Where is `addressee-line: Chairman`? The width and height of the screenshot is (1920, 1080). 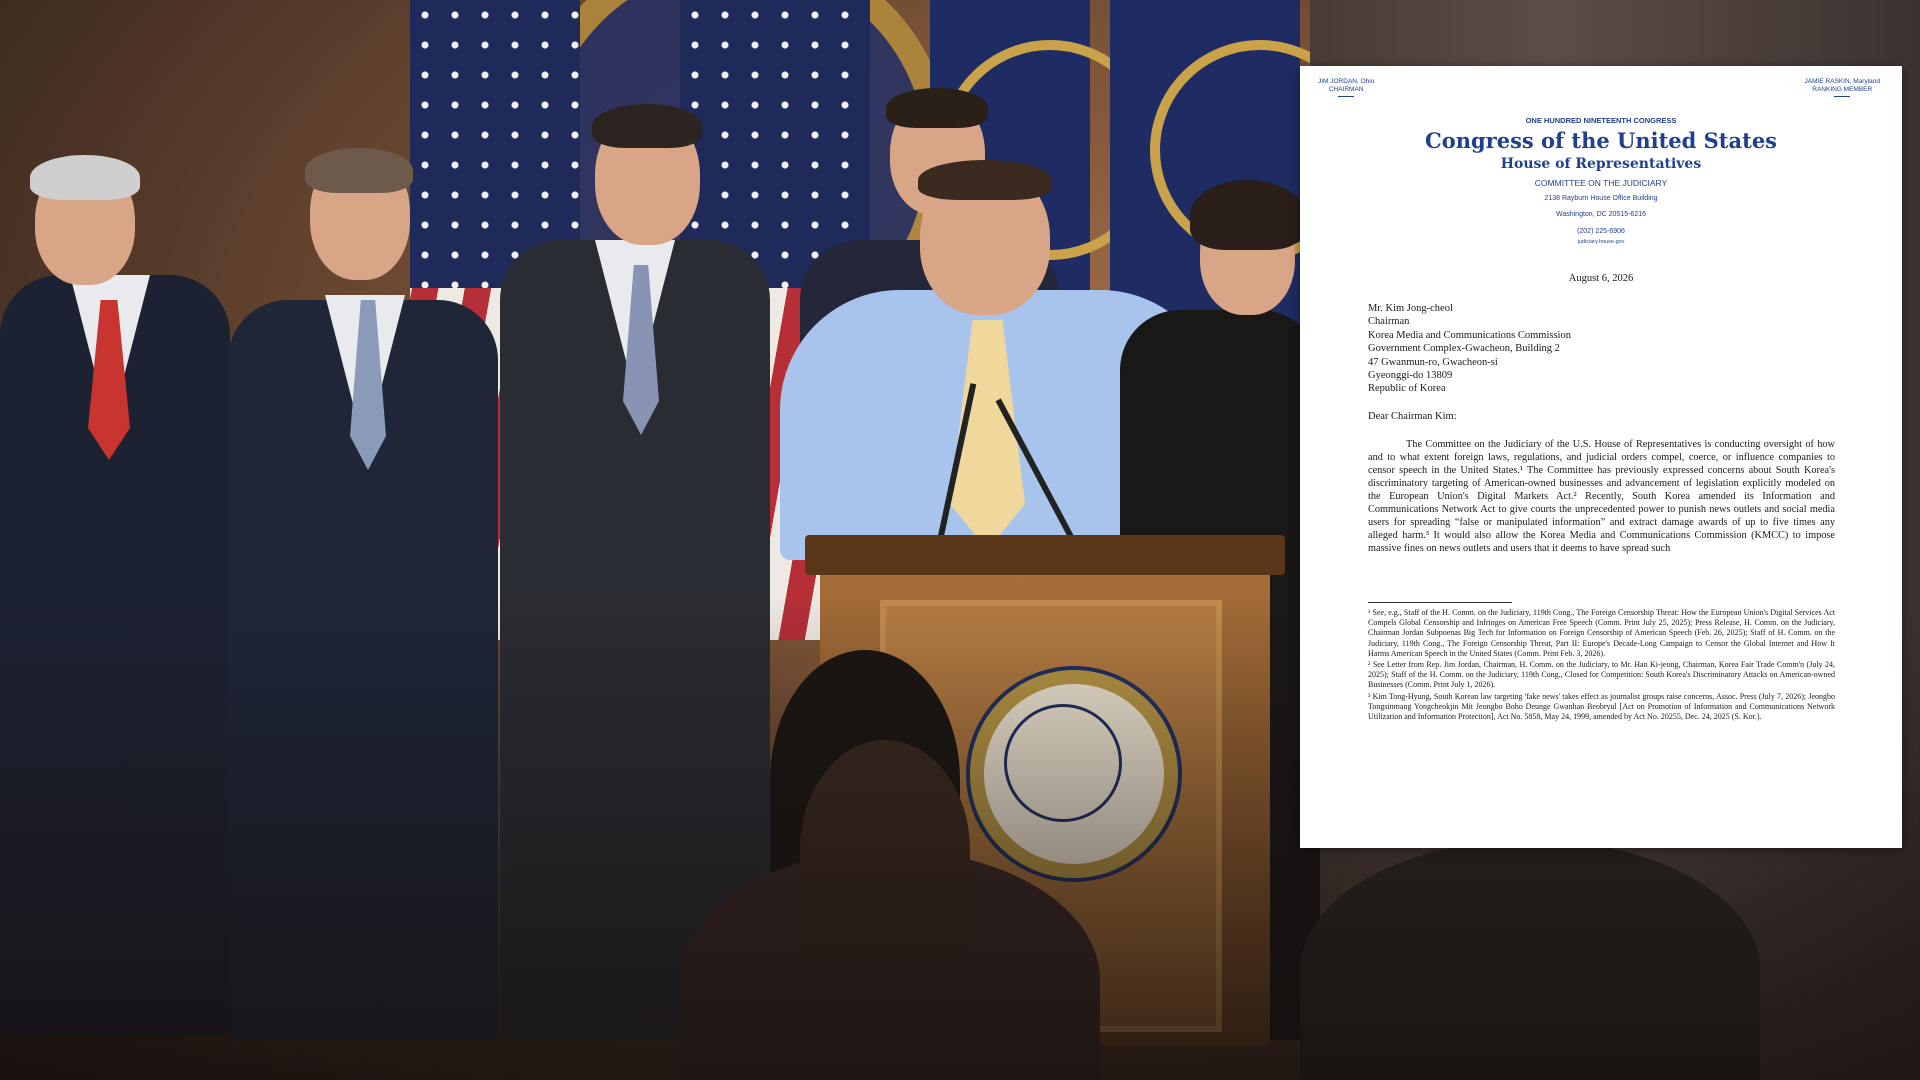
addressee-line: Chairman is located at coordinates (1389, 322).